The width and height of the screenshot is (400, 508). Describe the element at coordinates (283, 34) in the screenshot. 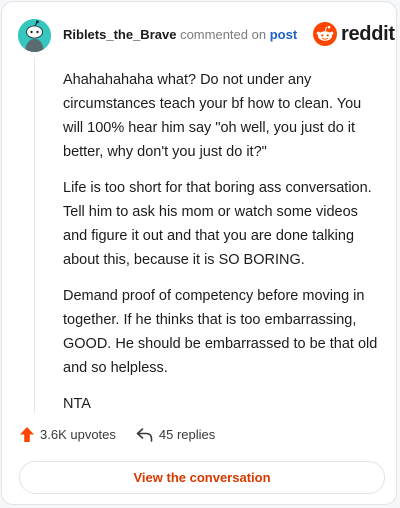

I see `post-link: post` at that location.